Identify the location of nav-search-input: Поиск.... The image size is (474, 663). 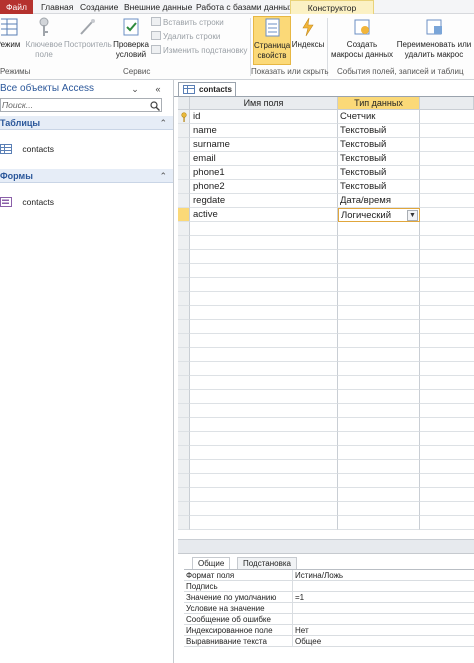
(81, 105).